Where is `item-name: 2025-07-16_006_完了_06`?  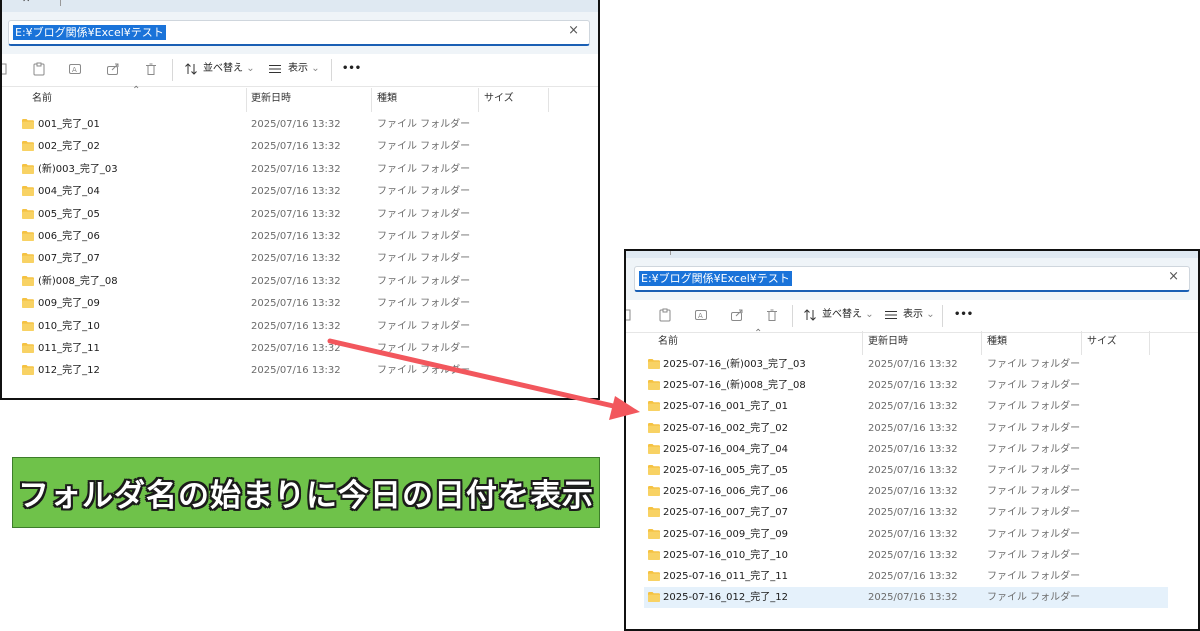 item-name: 2025-07-16_006_完了_06 is located at coordinates (725, 491).